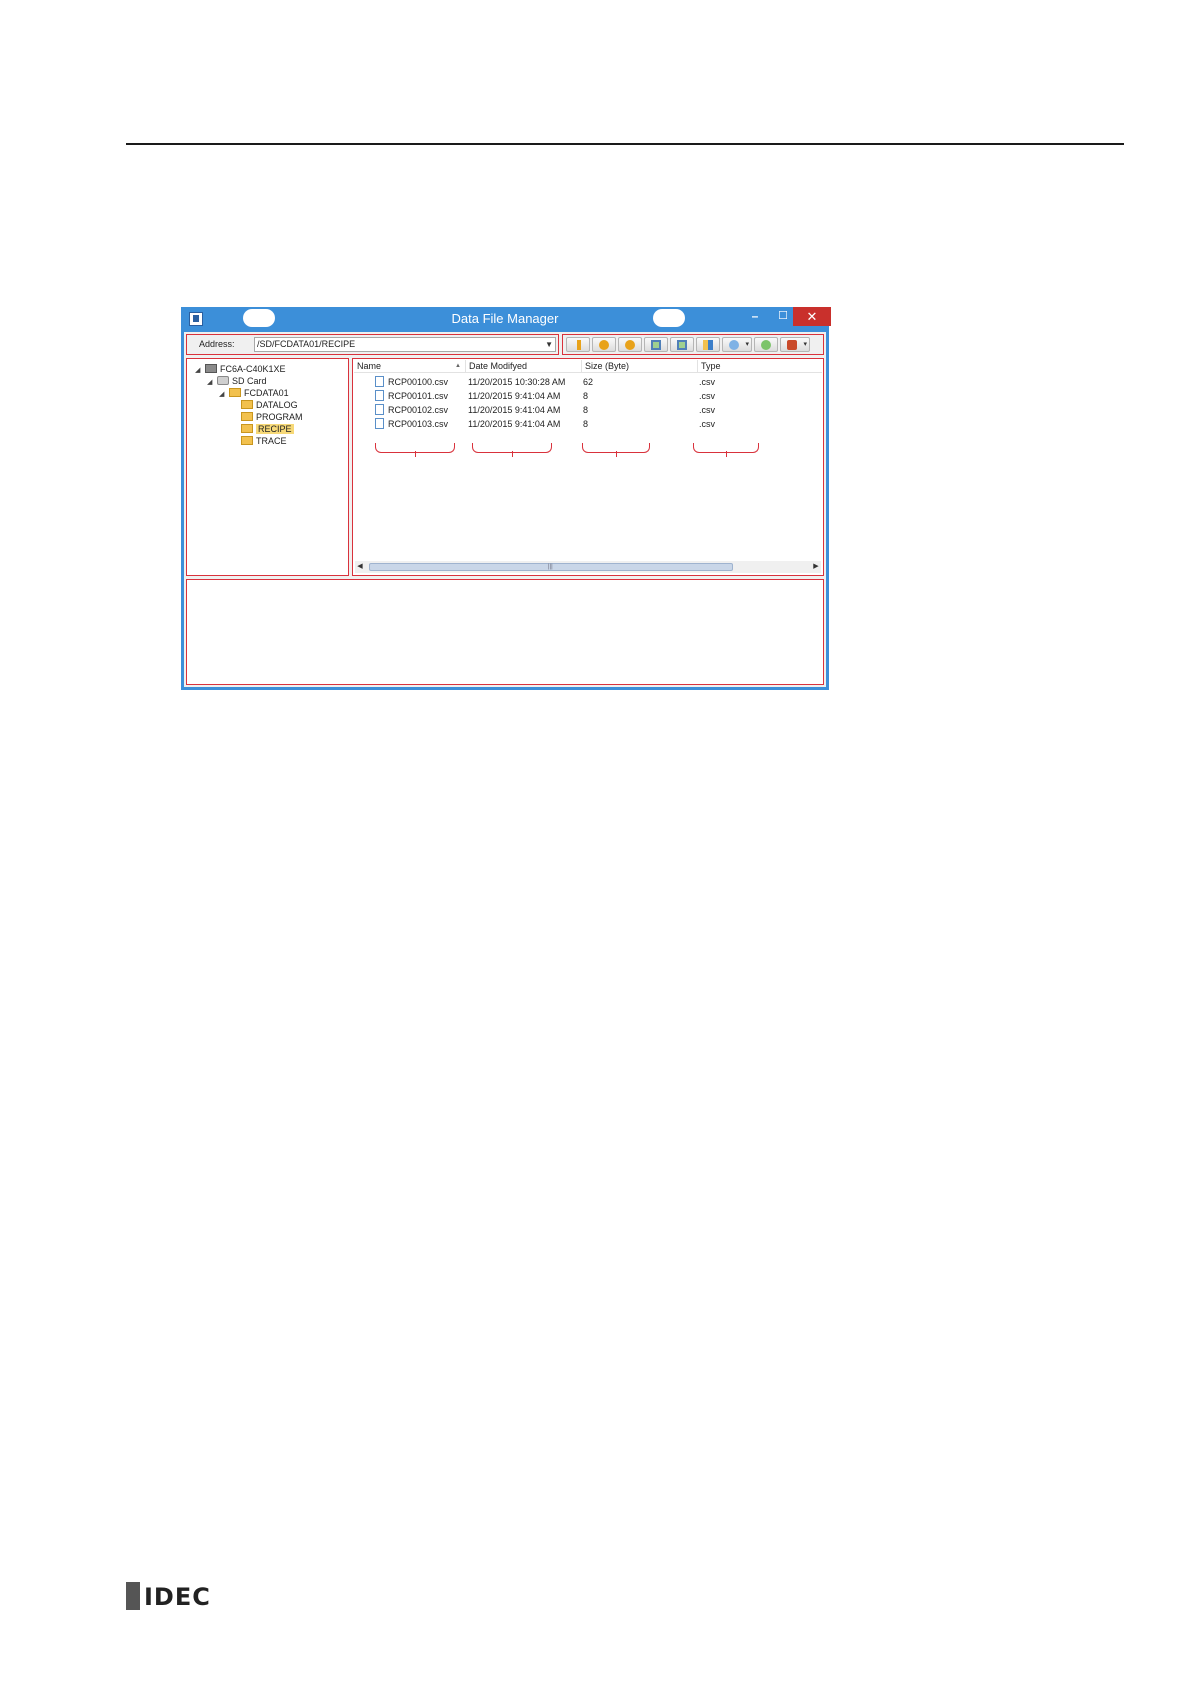 This screenshot has height=1684, width=1190. Describe the element at coordinates (415, 450) in the screenshot. I see `callout-brace-name` at that location.